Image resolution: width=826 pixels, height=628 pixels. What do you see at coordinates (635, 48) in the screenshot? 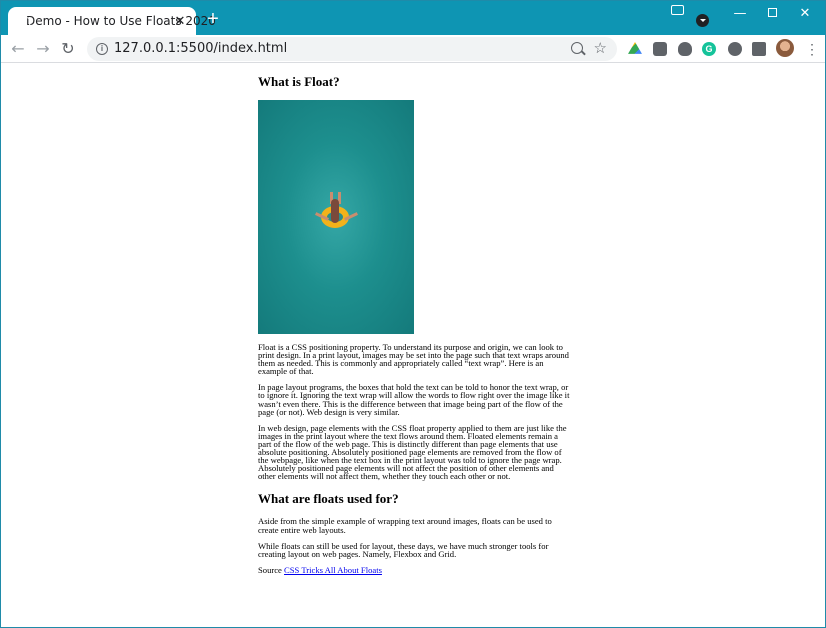
I see `drive-icon` at bounding box center [635, 48].